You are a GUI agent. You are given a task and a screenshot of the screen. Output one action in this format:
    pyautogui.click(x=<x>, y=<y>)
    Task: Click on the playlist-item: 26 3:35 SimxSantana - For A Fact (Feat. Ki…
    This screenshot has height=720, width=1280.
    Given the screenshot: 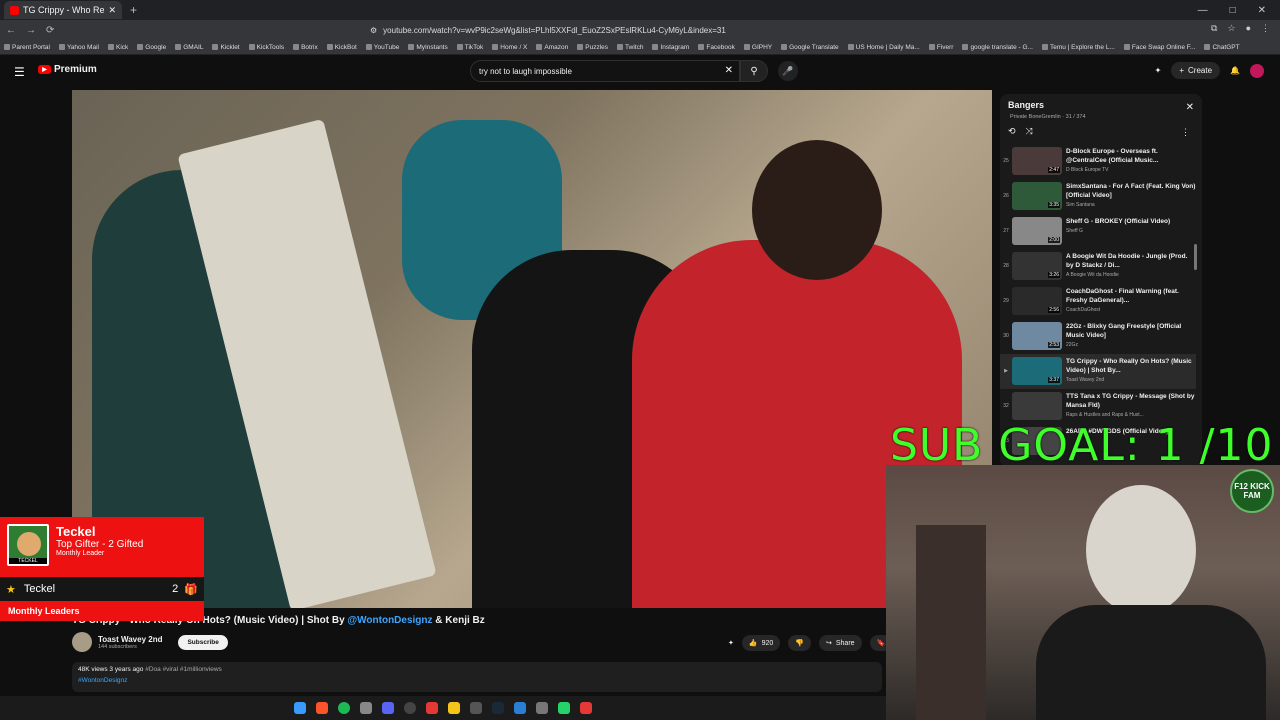 What is the action you would take?
    pyautogui.click(x=1098, y=196)
    